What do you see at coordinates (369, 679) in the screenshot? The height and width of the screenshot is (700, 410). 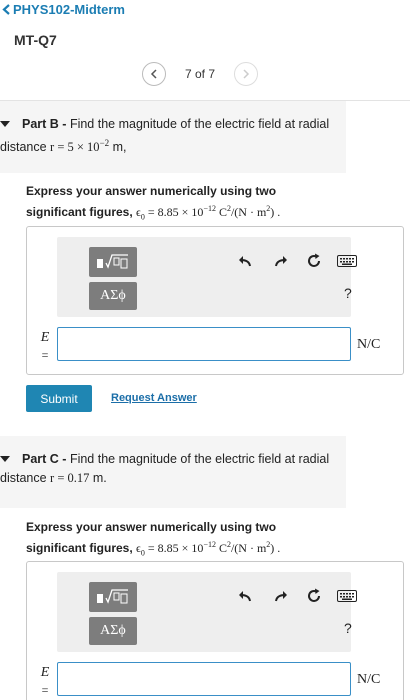 I see `part-c-unit: N/C` at bounding box center [369, 679].